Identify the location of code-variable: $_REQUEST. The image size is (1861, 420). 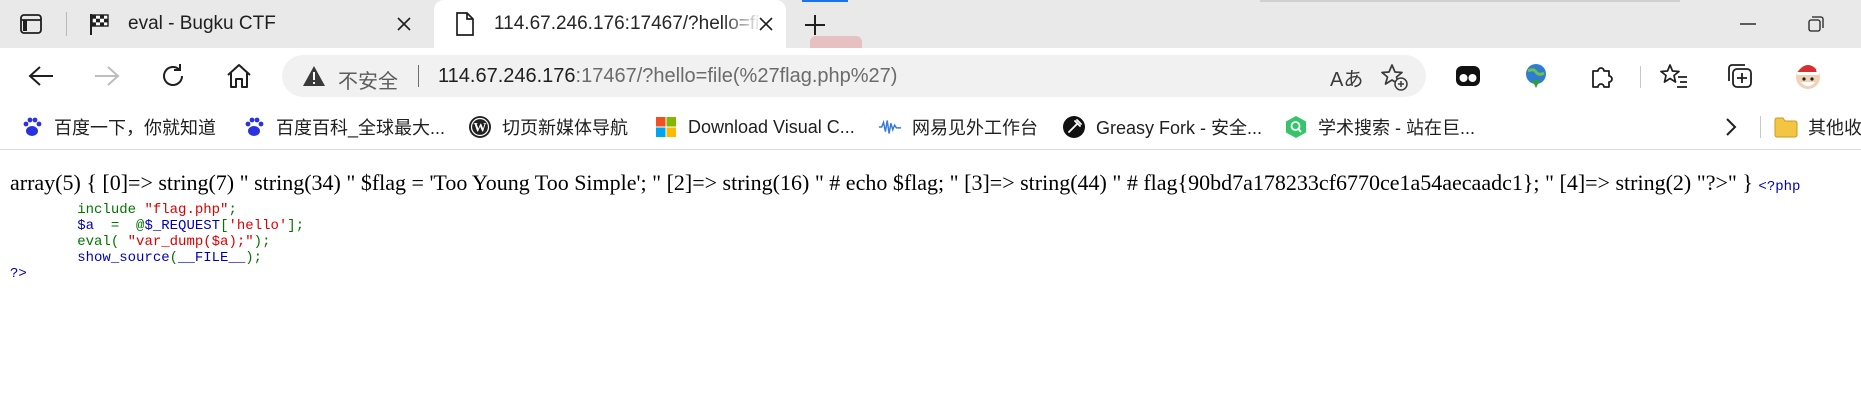
(182, 226).